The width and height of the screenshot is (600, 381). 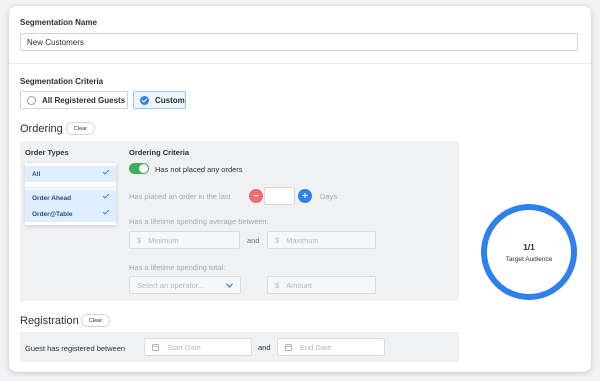 What do you see at coordinates (529, 259) in the screenshot?
I see `audience-label: Target Audience` at bounding box center [529, 259].